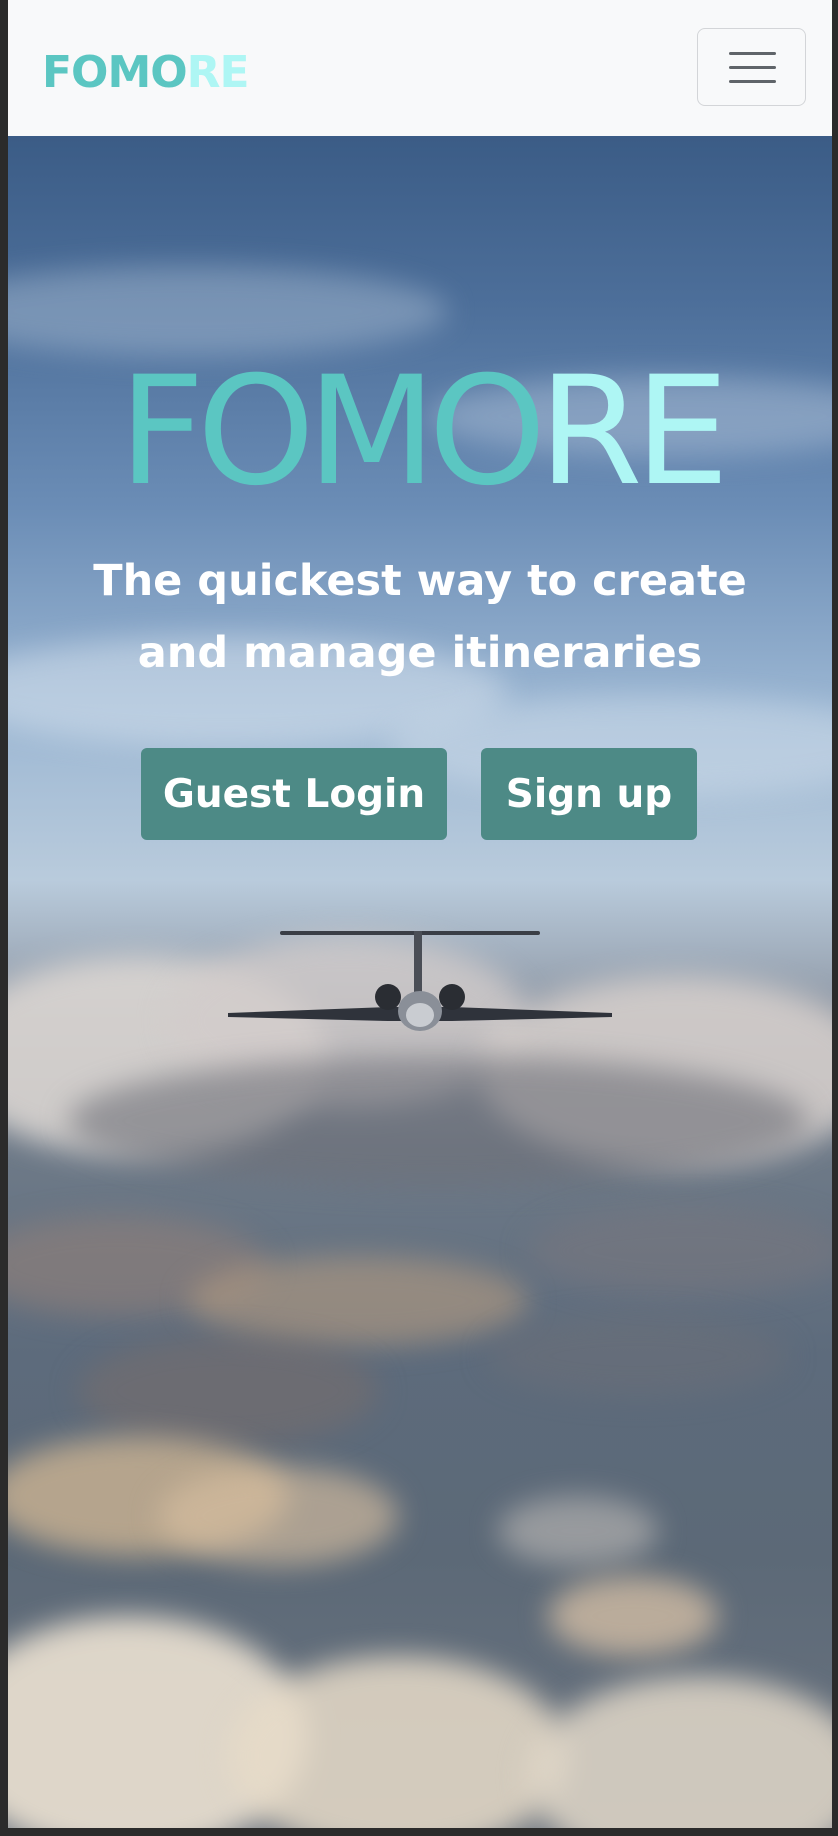 This screenshot has height=1836, width=838. I want to click on hero-title-part-a: FOMO, so click(332, 431).